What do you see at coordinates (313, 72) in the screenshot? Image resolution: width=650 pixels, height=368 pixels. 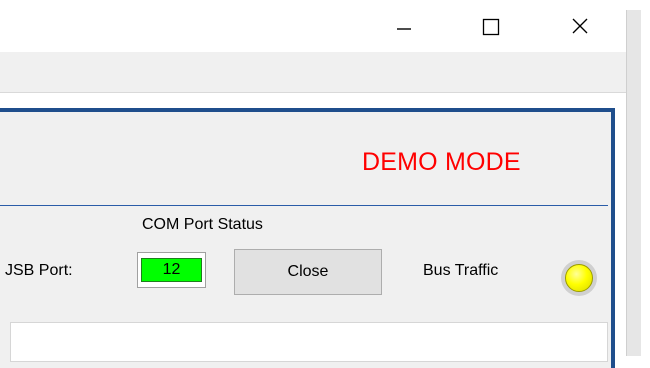 I see `menu-bar` at bounding box center [313, 72].